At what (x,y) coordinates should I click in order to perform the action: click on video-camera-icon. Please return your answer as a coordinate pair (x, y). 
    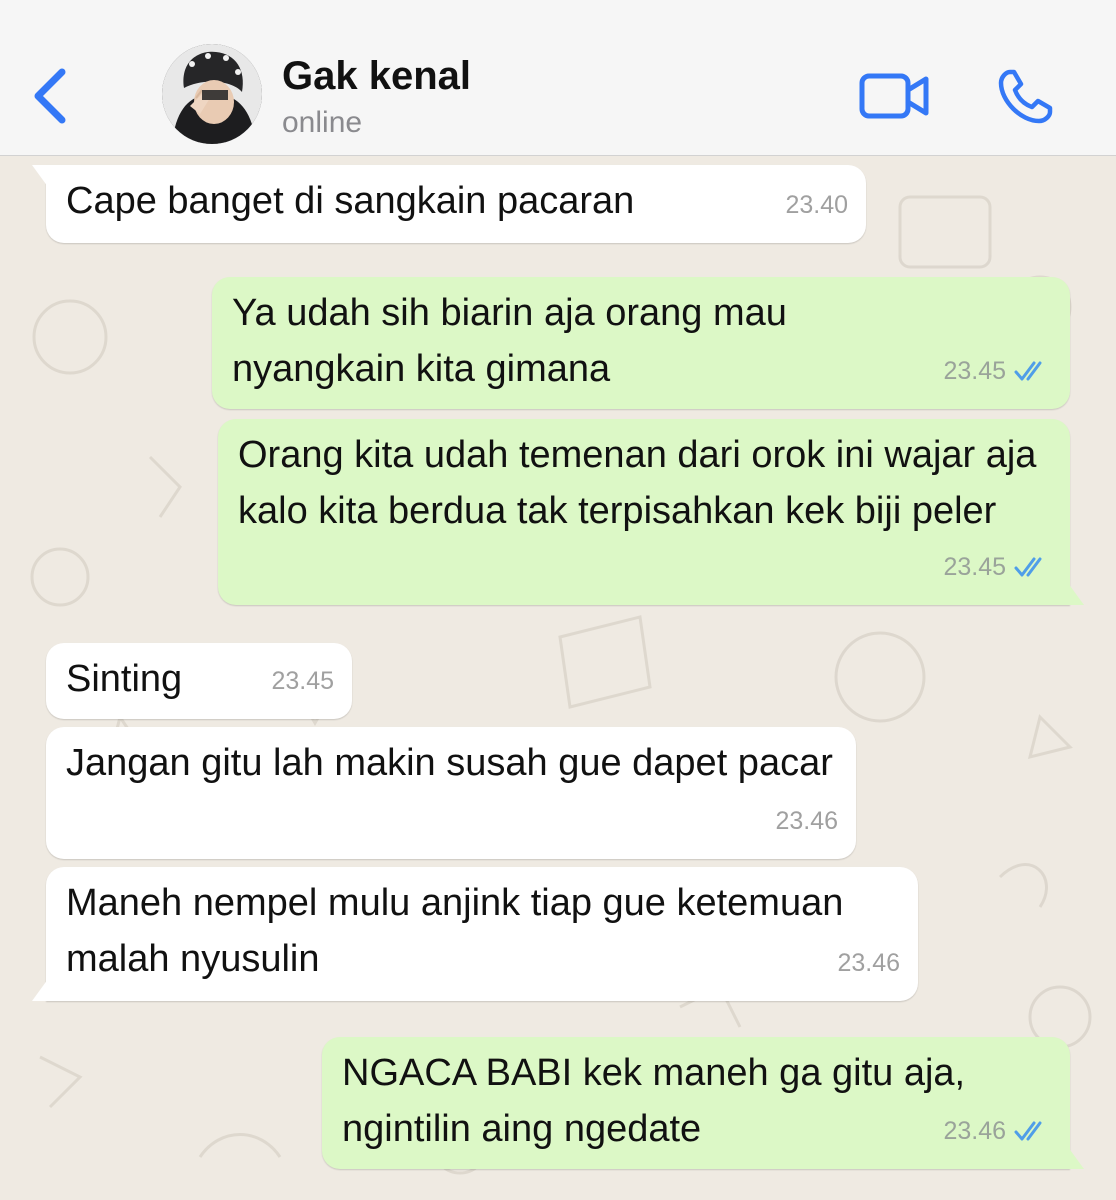
    Looking at the image, I should click on (894, 96).